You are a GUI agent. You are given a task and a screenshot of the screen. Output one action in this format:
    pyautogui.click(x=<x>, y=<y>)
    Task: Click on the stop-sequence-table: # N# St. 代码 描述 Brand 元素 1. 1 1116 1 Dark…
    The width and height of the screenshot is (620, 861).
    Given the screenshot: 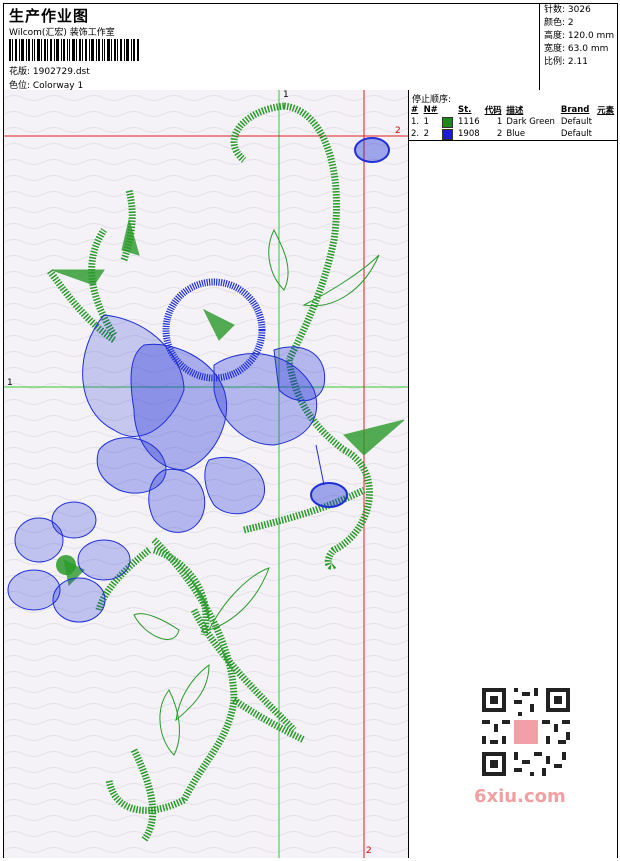 What is the action you would take?
    pyautogui.click(x=513, y=122)
    